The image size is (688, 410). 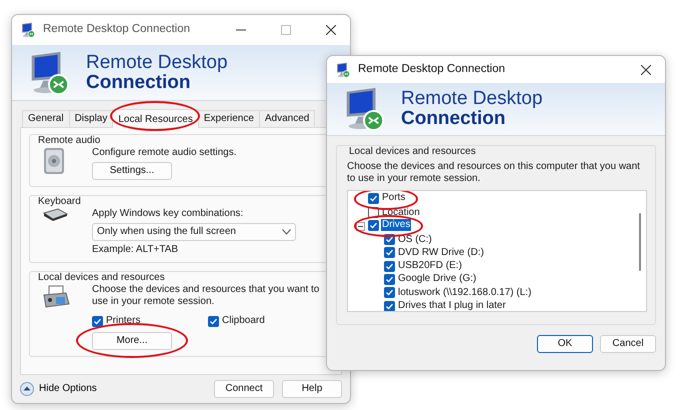 I want to click on tree-item: Ports, so click(x=393, y=198).